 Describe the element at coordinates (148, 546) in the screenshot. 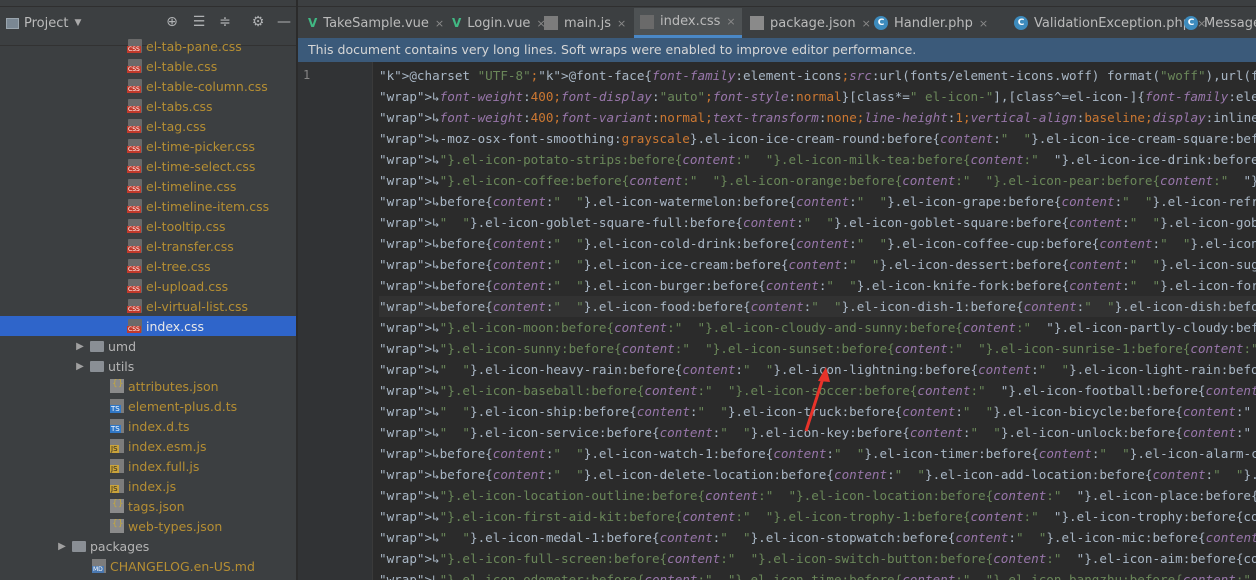

I see `tree-folder: ▶ packages` at that location.